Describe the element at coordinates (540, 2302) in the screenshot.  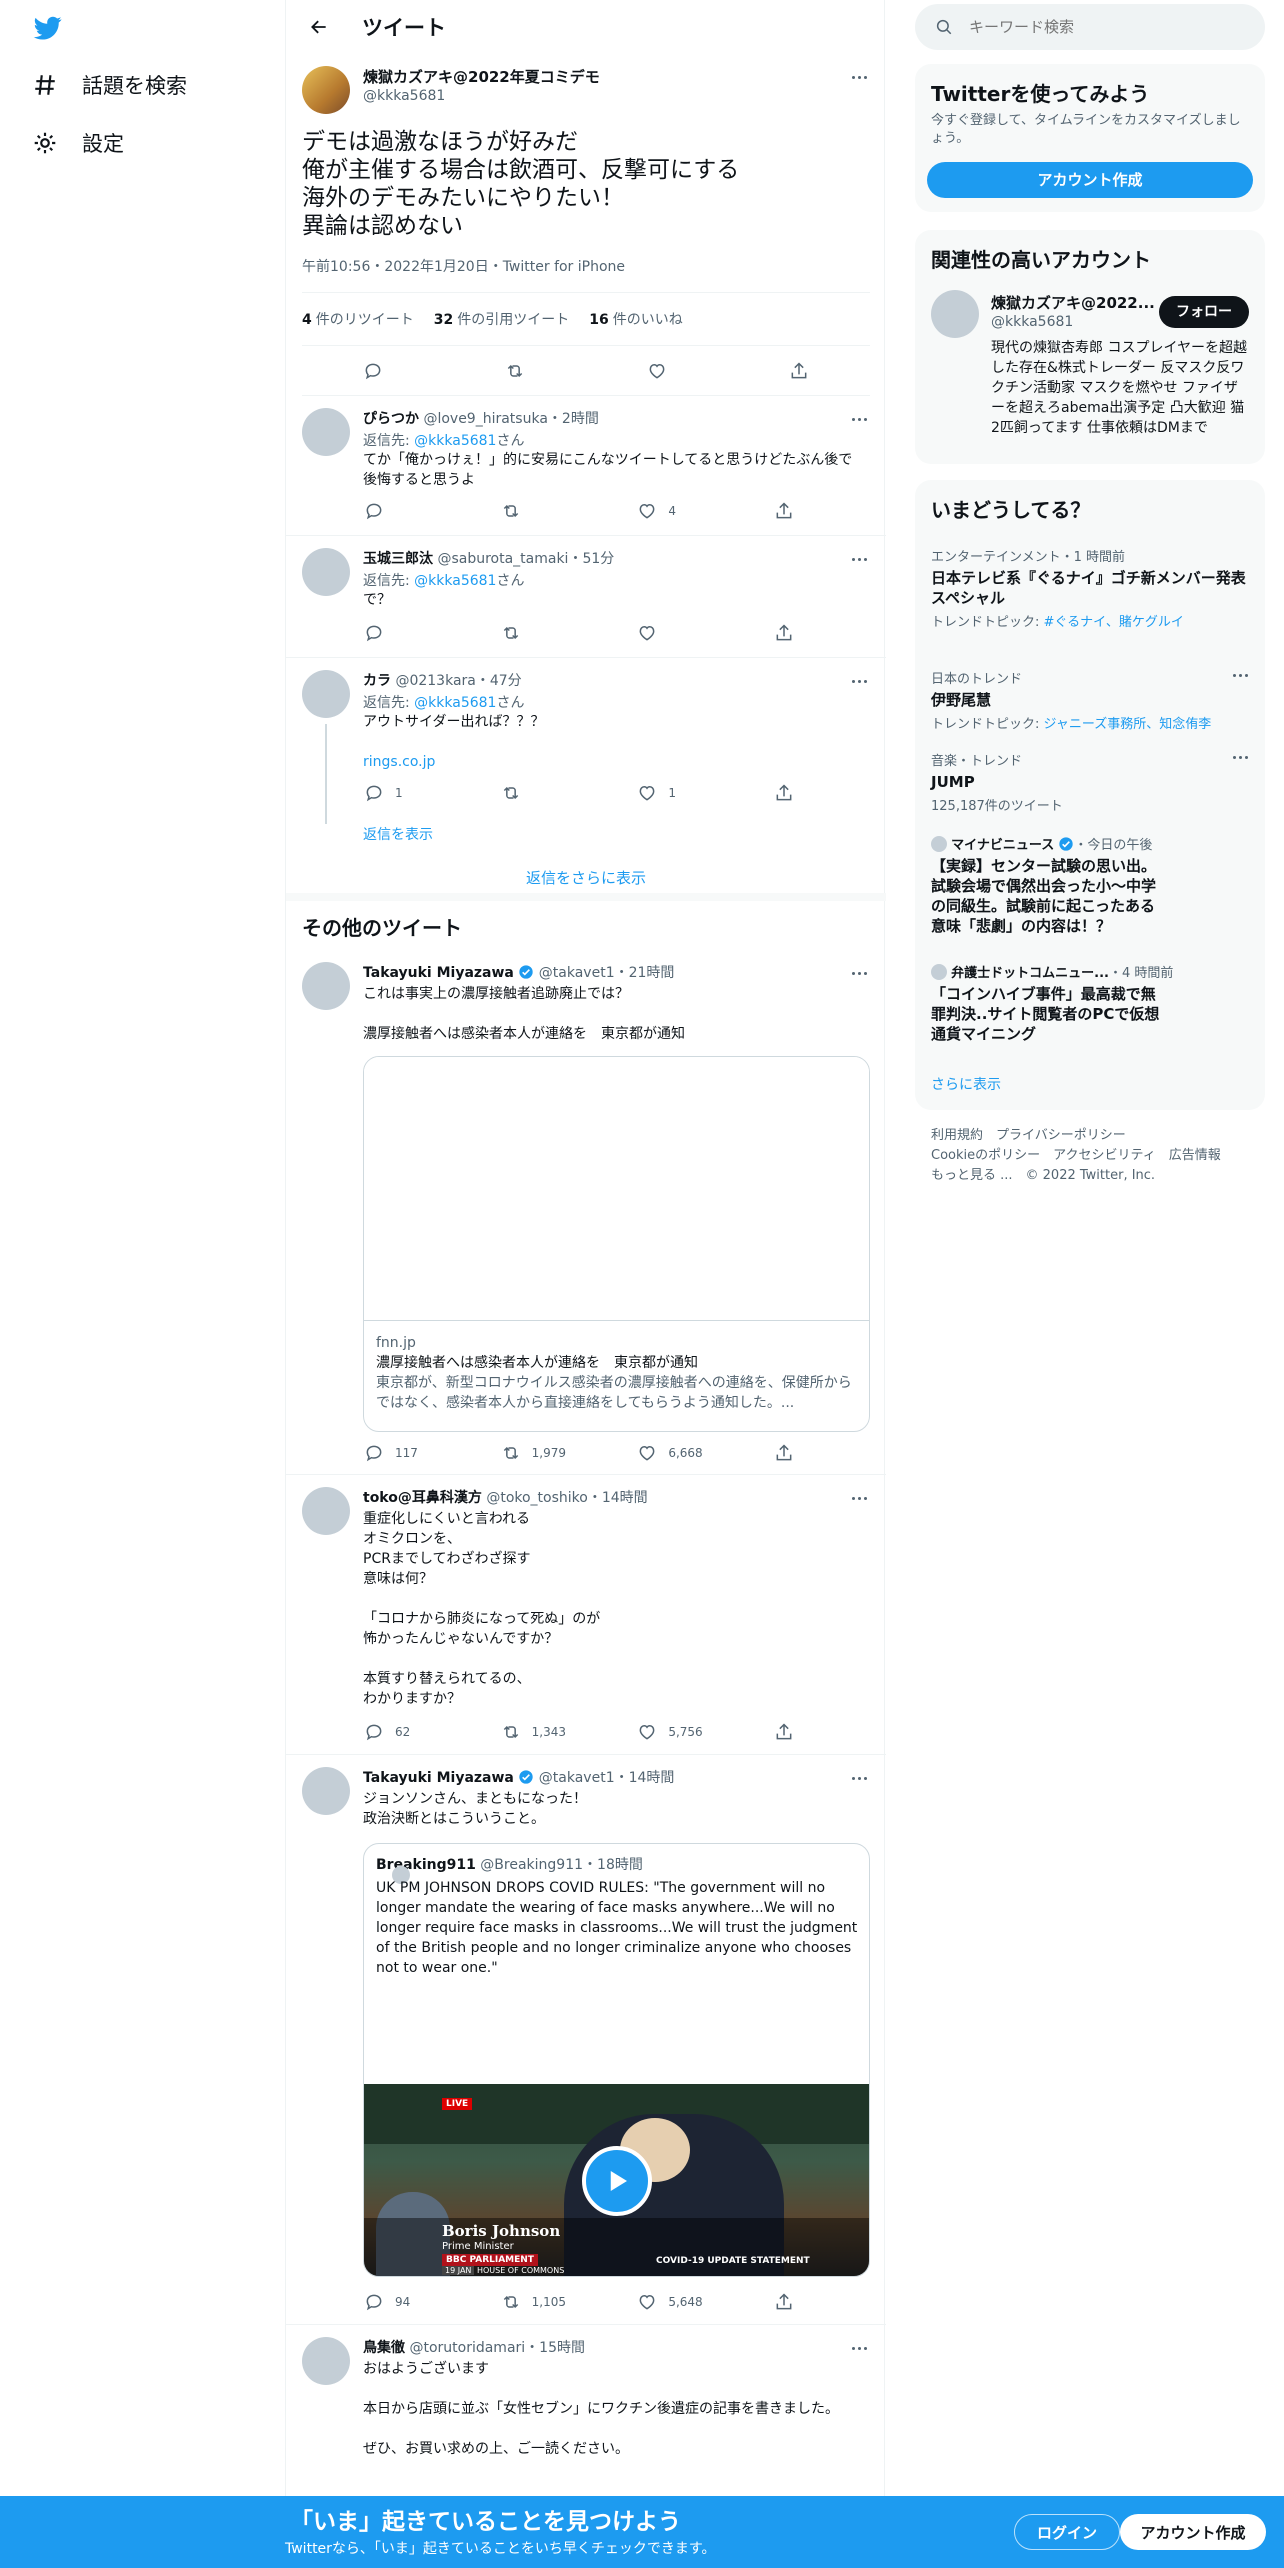
I see `retweet-button: 1,105` at that location.